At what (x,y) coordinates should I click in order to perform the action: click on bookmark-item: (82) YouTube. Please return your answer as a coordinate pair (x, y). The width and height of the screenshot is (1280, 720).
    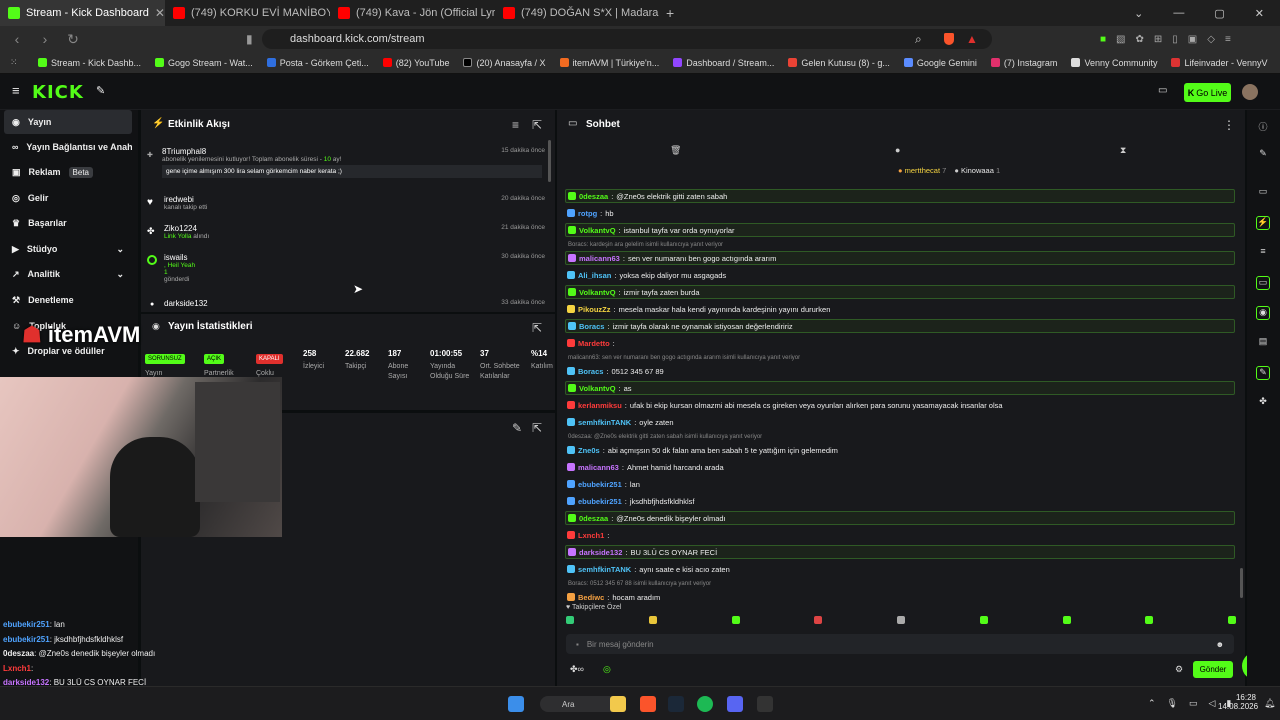
    Looking at the image, I should click on (415, 63).